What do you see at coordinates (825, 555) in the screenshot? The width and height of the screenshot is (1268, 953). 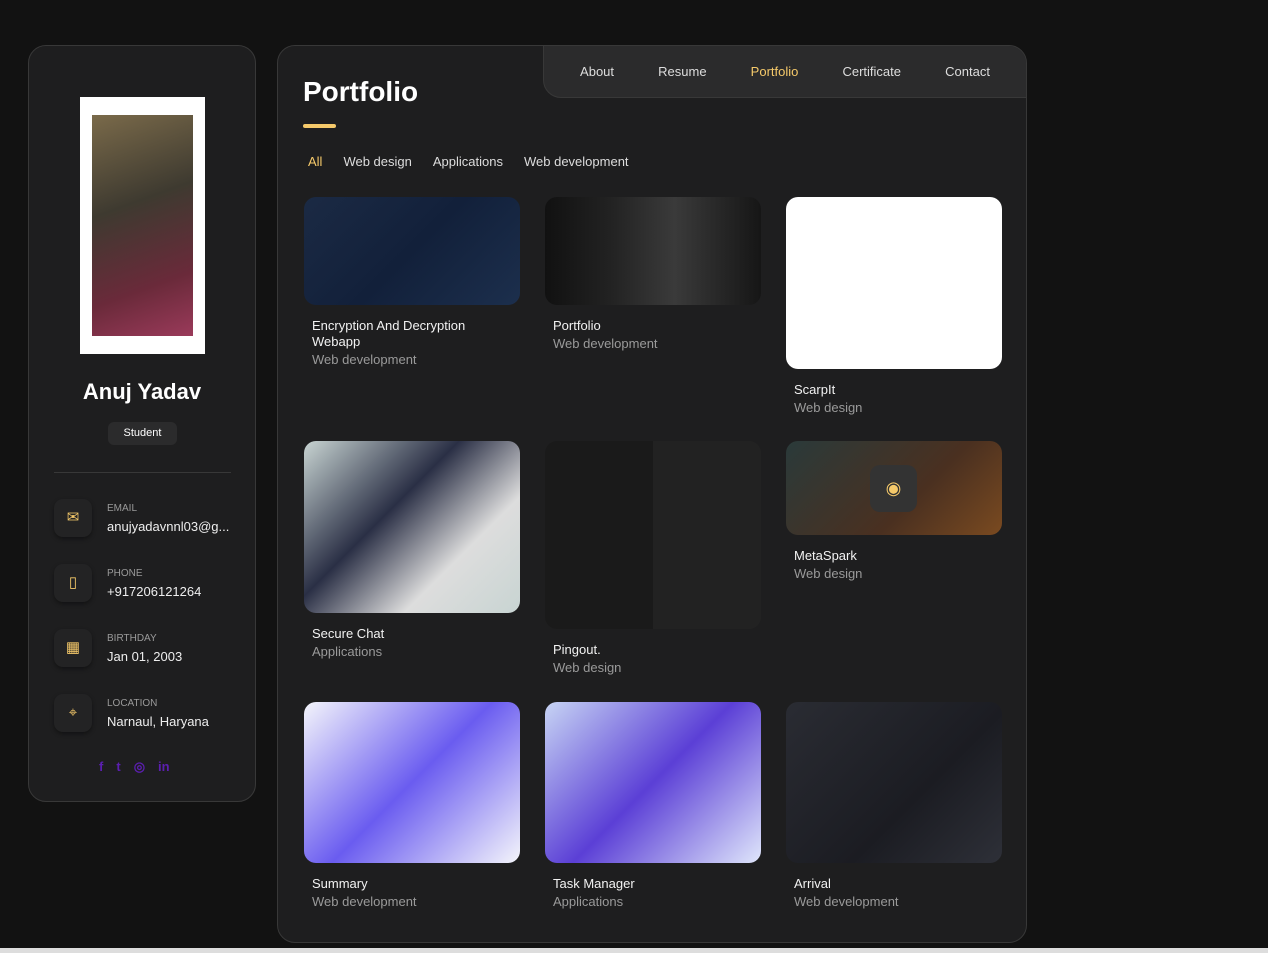 I see `project-title: MetaSpark` at bounding box center [825, 555].